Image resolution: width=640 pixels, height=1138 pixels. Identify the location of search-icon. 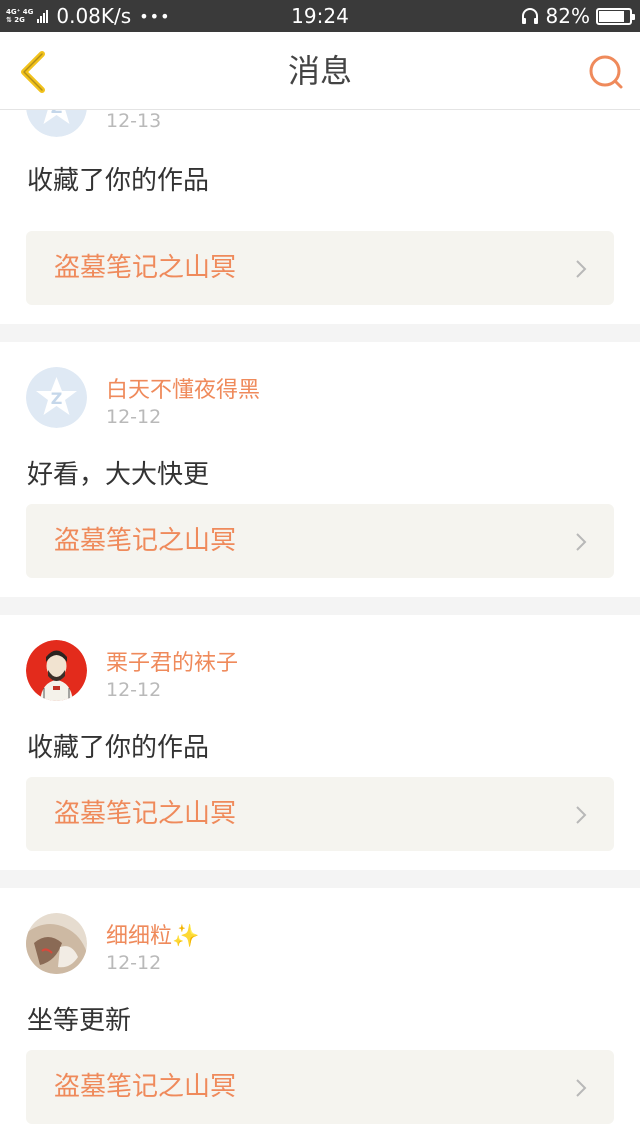
(606, 72).